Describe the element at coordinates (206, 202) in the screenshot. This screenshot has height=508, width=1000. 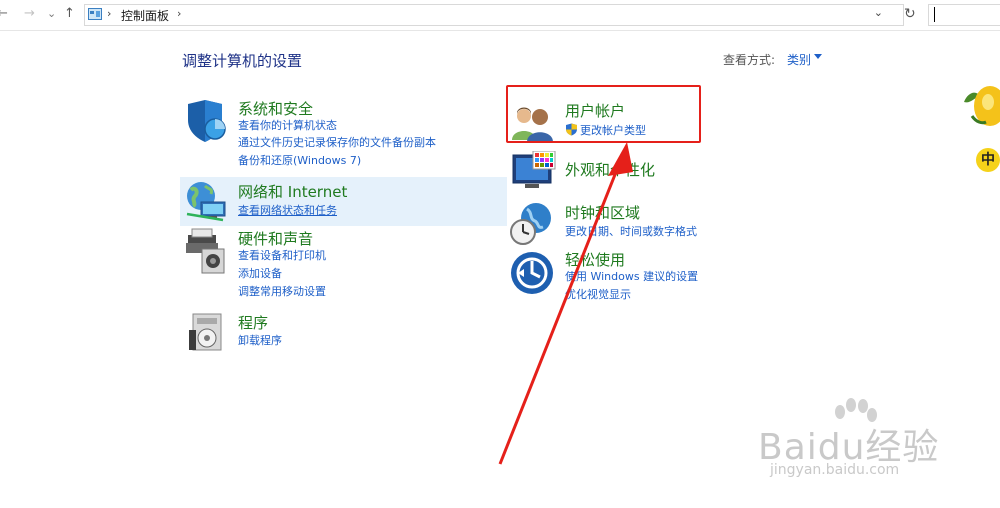
I see `network-globe-icon` at that location.